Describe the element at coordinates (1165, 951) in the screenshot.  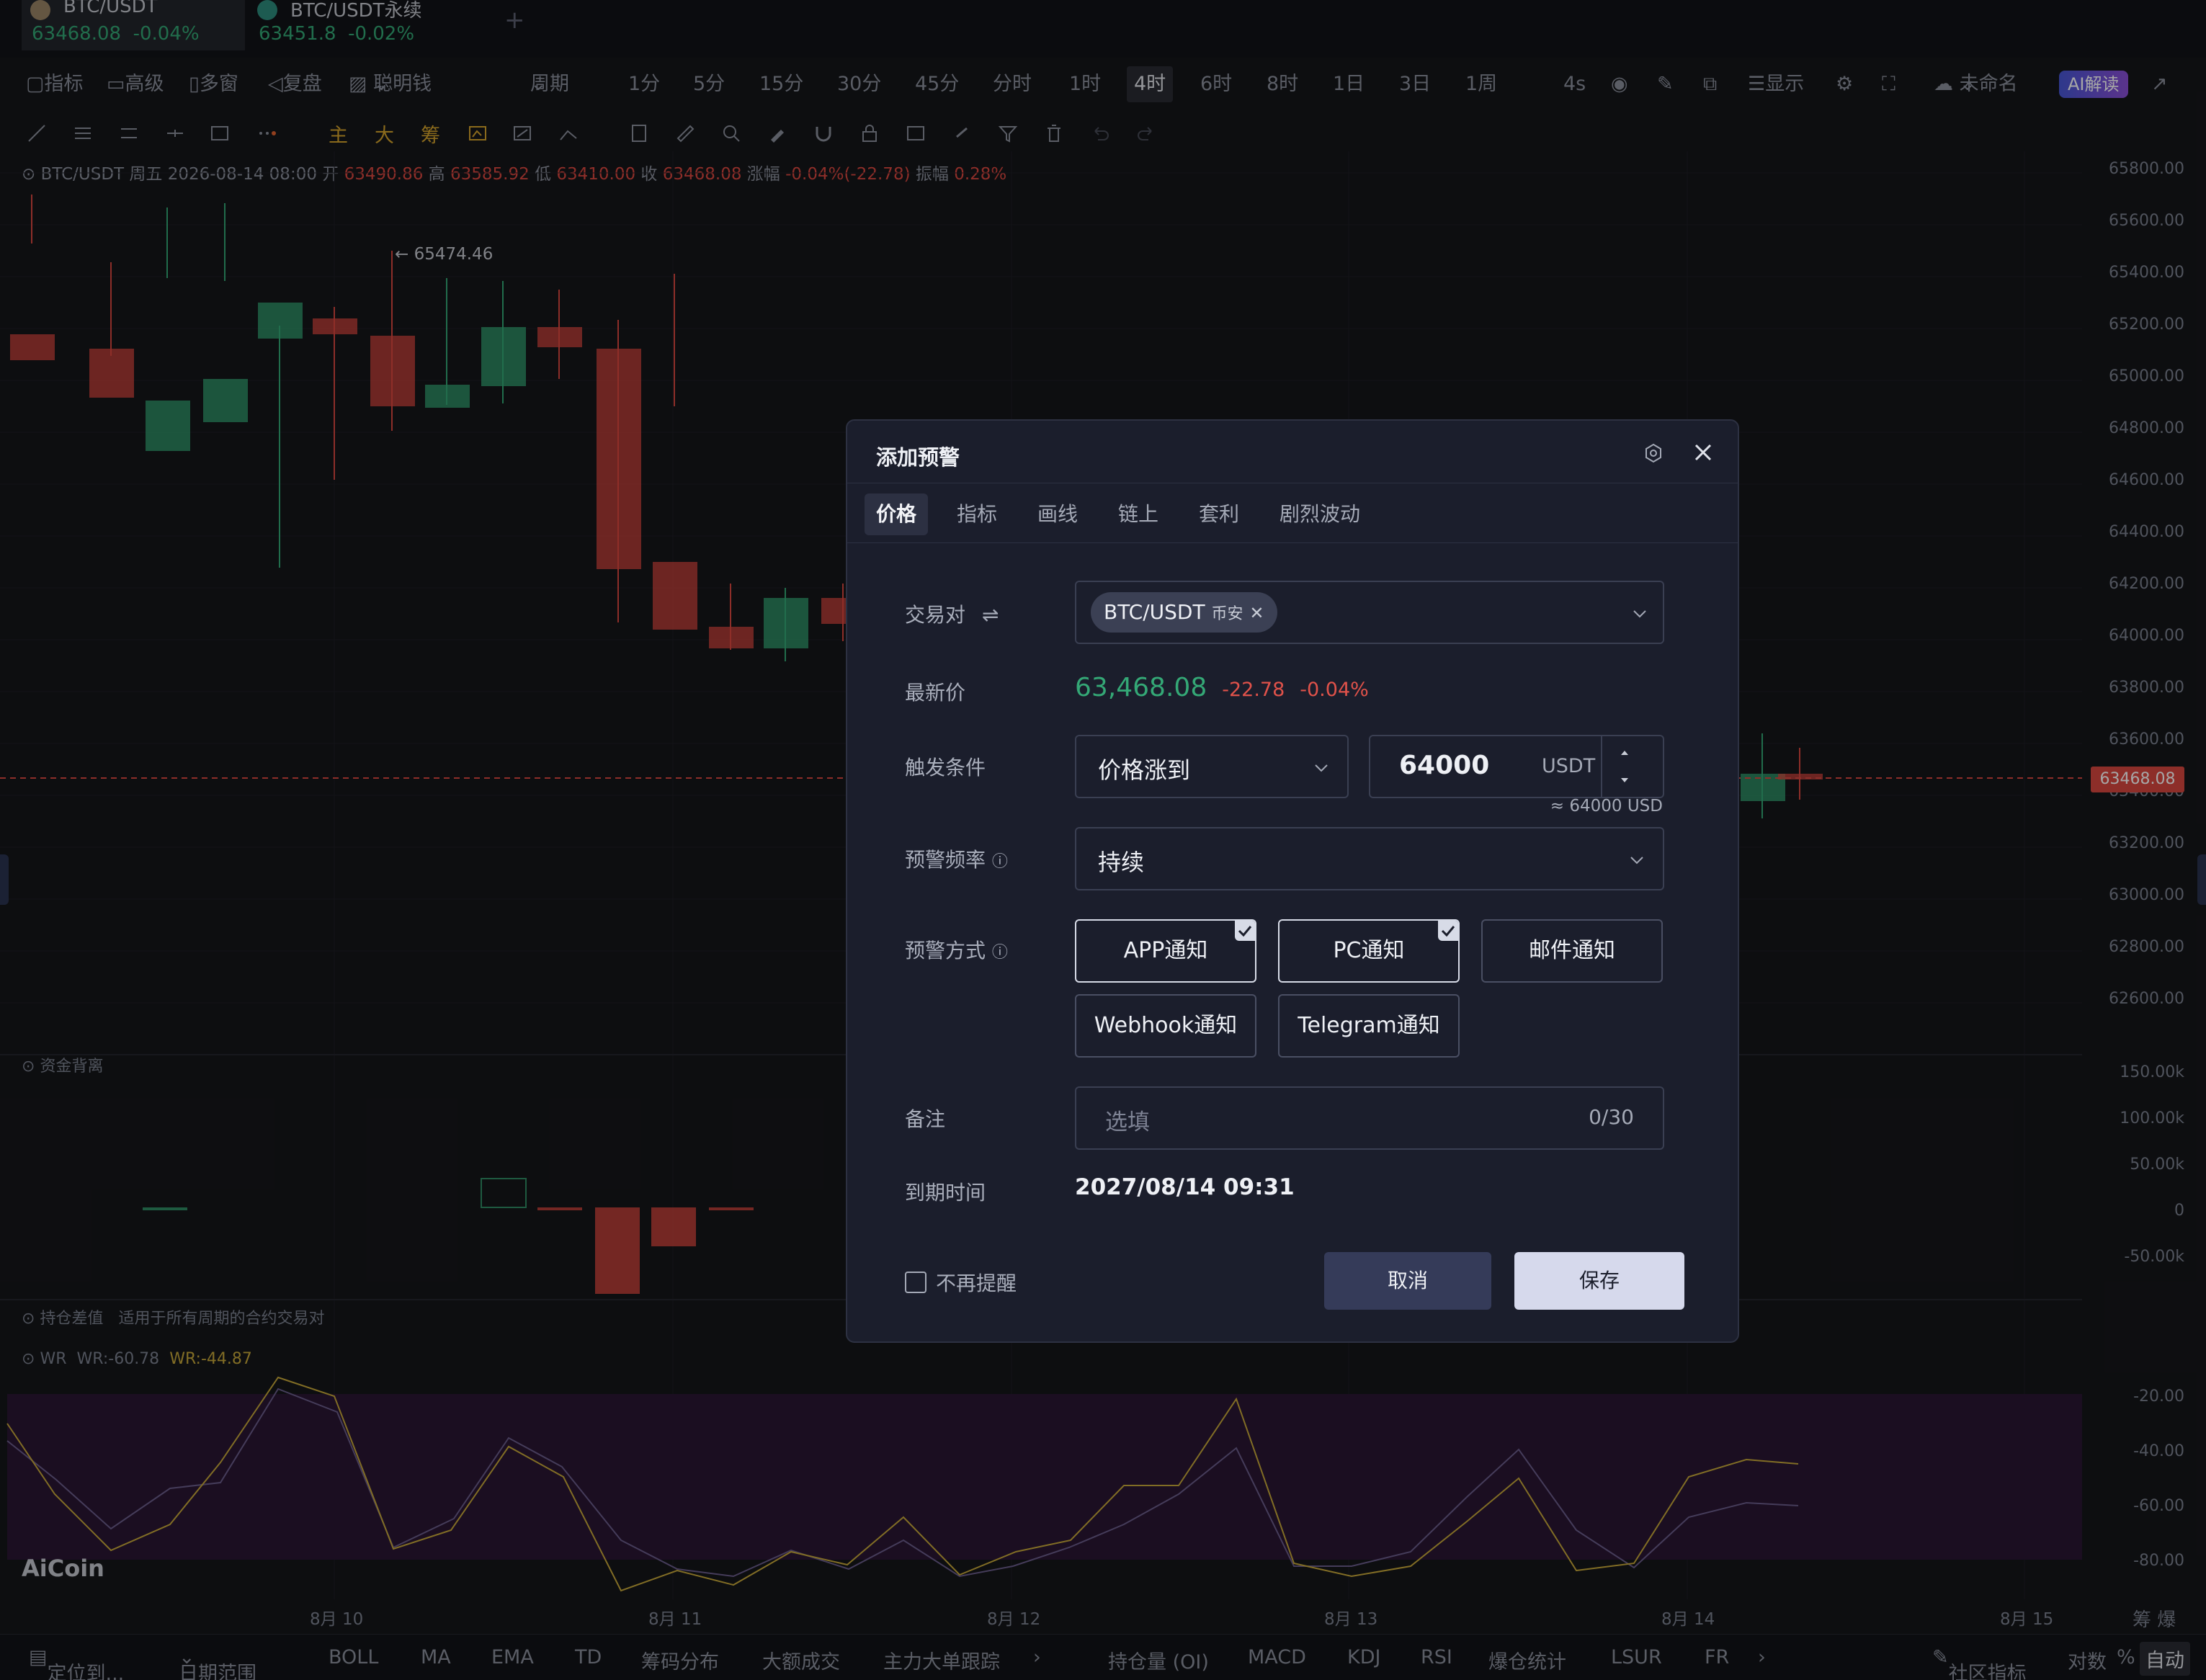
I see `app-notify-option: APP通知` at that location.